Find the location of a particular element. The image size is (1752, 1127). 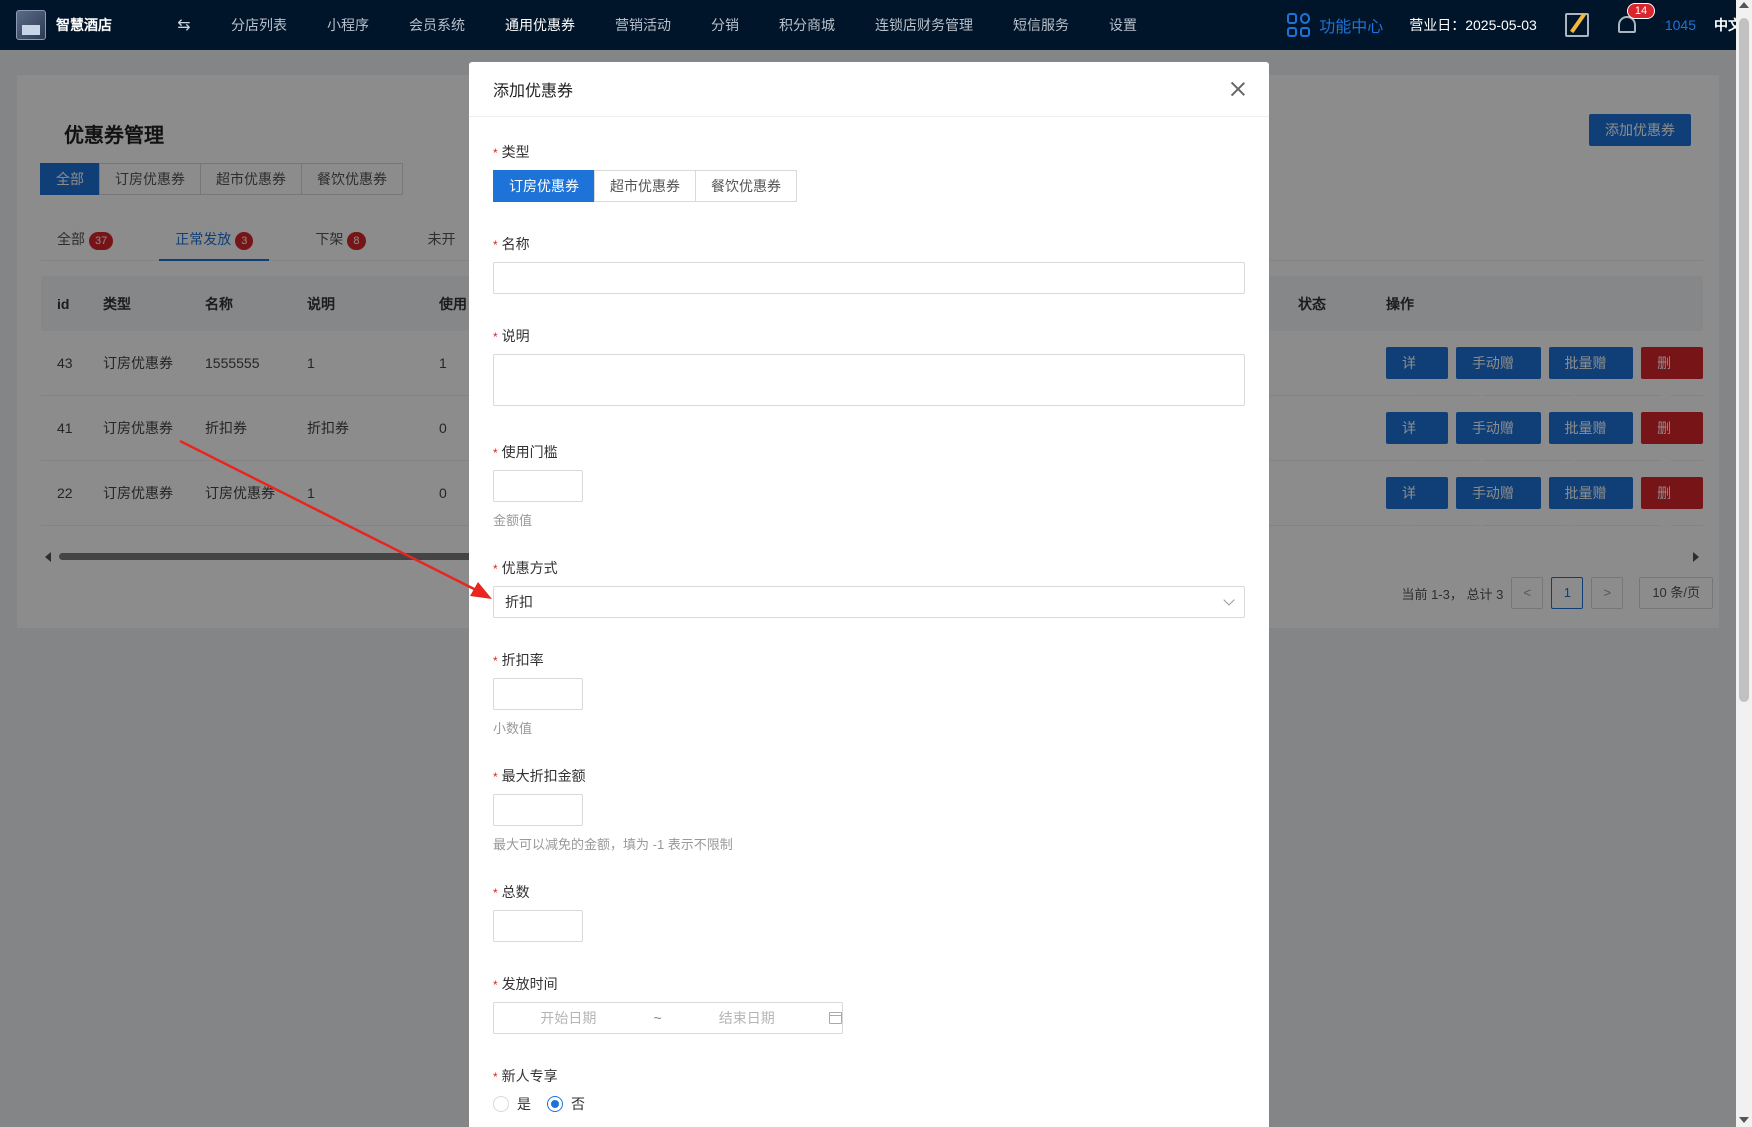

modal-header: 添加优惠券 is located at coordinates (869, 89).